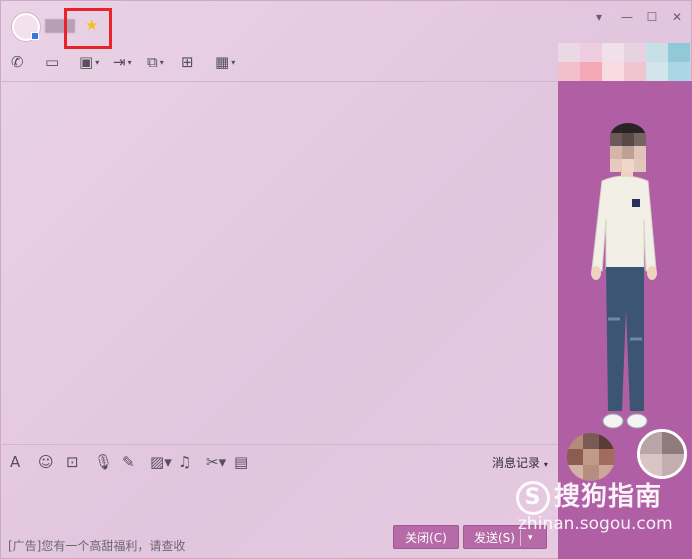 The image size is (692, 559). What do you see at coordinates (96, 545) in the screenshot?
I see `ad-link: [广告]您有一个高甜福利，请查收` at bounding box center [96, 545].